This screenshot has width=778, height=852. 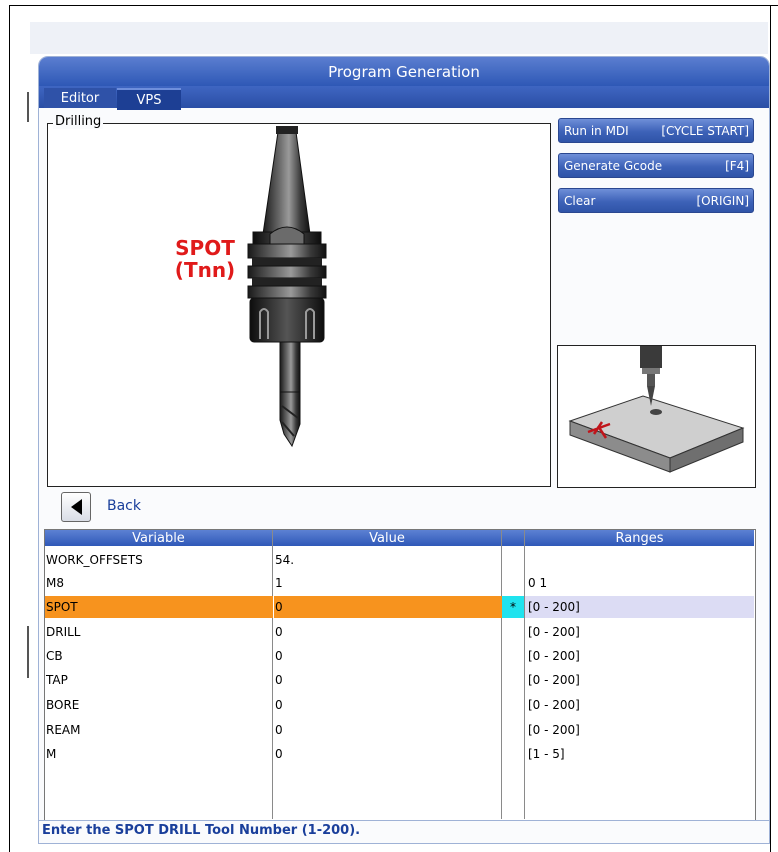 I want to click on cell-variable: M, so click(x=51, y=754).